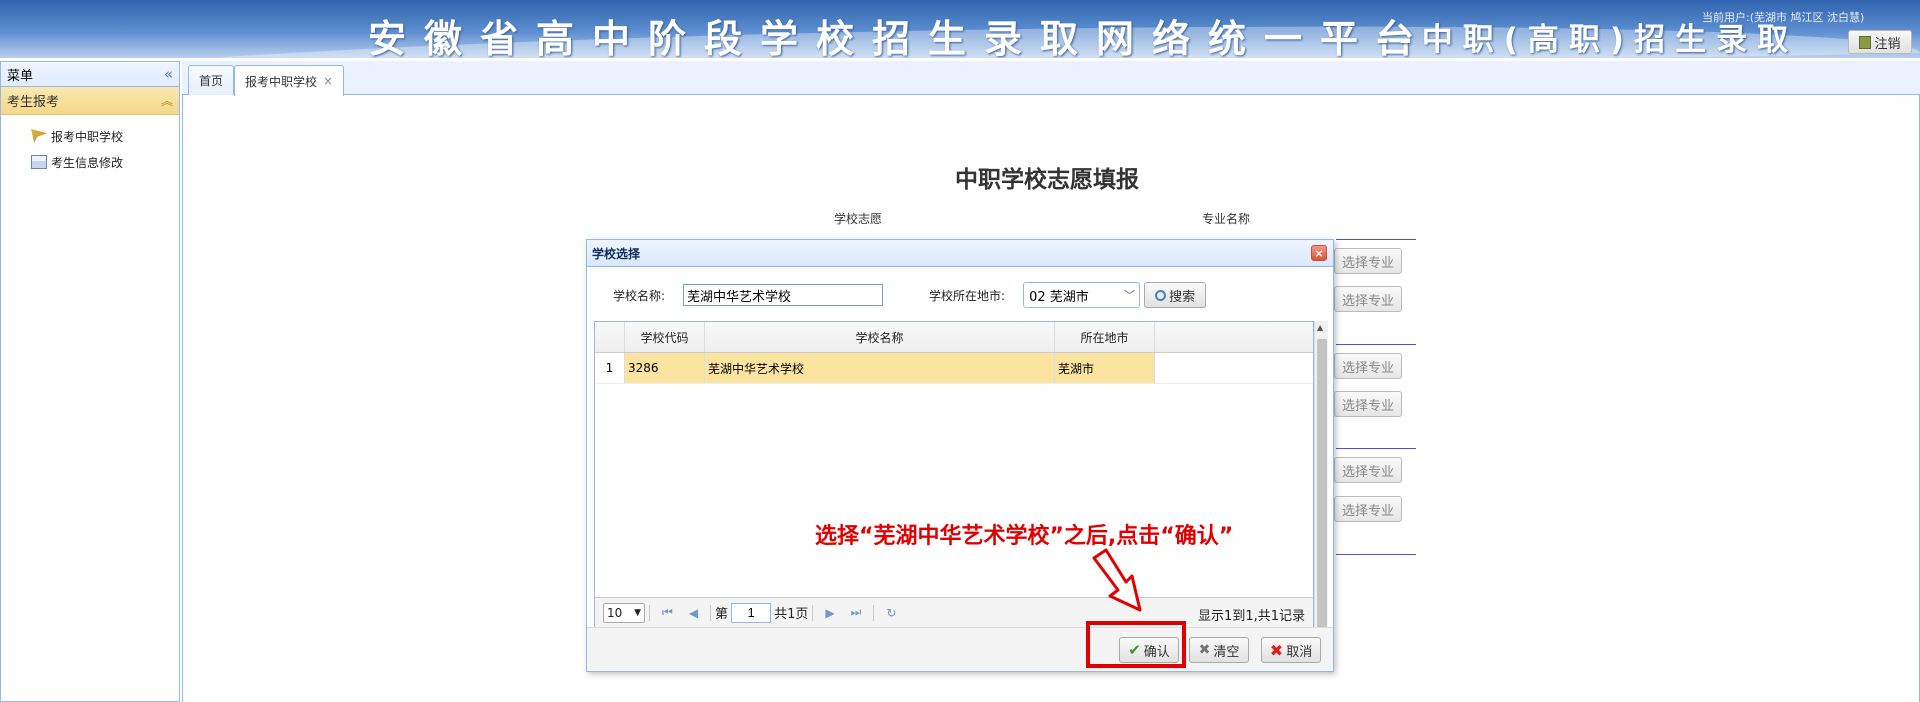 Image resolution: width=1920 pixels, height=702 pixels. I want to click on refresh-icon: ↻, so click(891, 613).